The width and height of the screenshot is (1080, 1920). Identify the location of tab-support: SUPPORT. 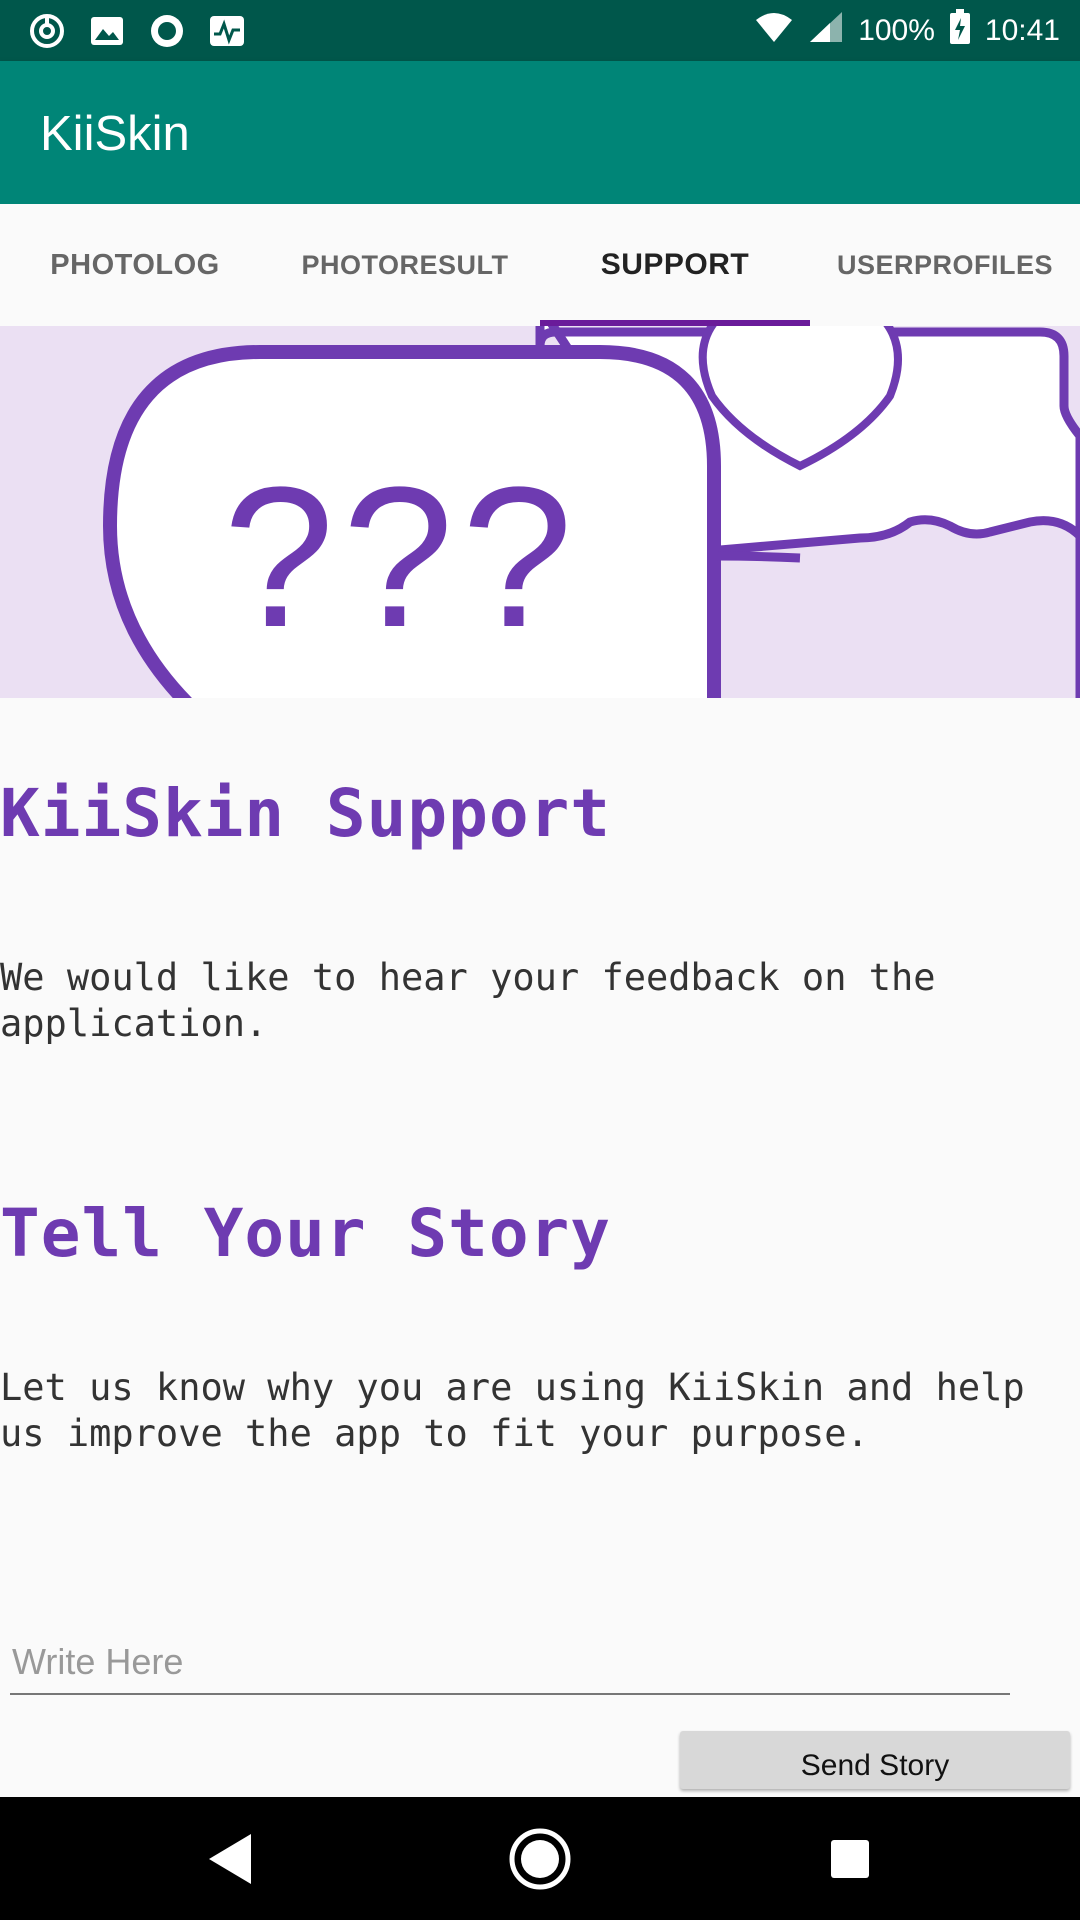
(675, 265).